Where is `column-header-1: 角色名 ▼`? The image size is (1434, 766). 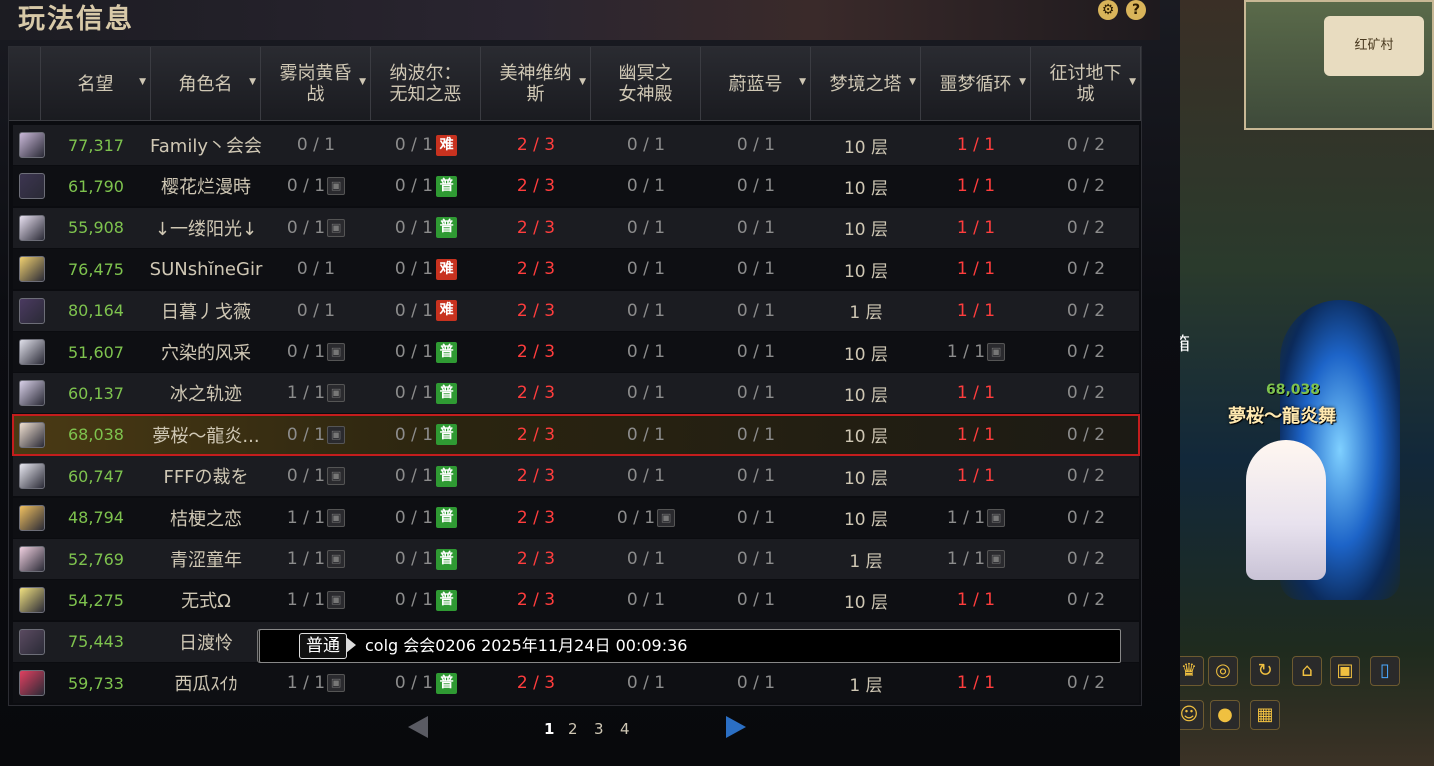 column-header-1: 角色名 ▼ is located at coordinates (206, 84).